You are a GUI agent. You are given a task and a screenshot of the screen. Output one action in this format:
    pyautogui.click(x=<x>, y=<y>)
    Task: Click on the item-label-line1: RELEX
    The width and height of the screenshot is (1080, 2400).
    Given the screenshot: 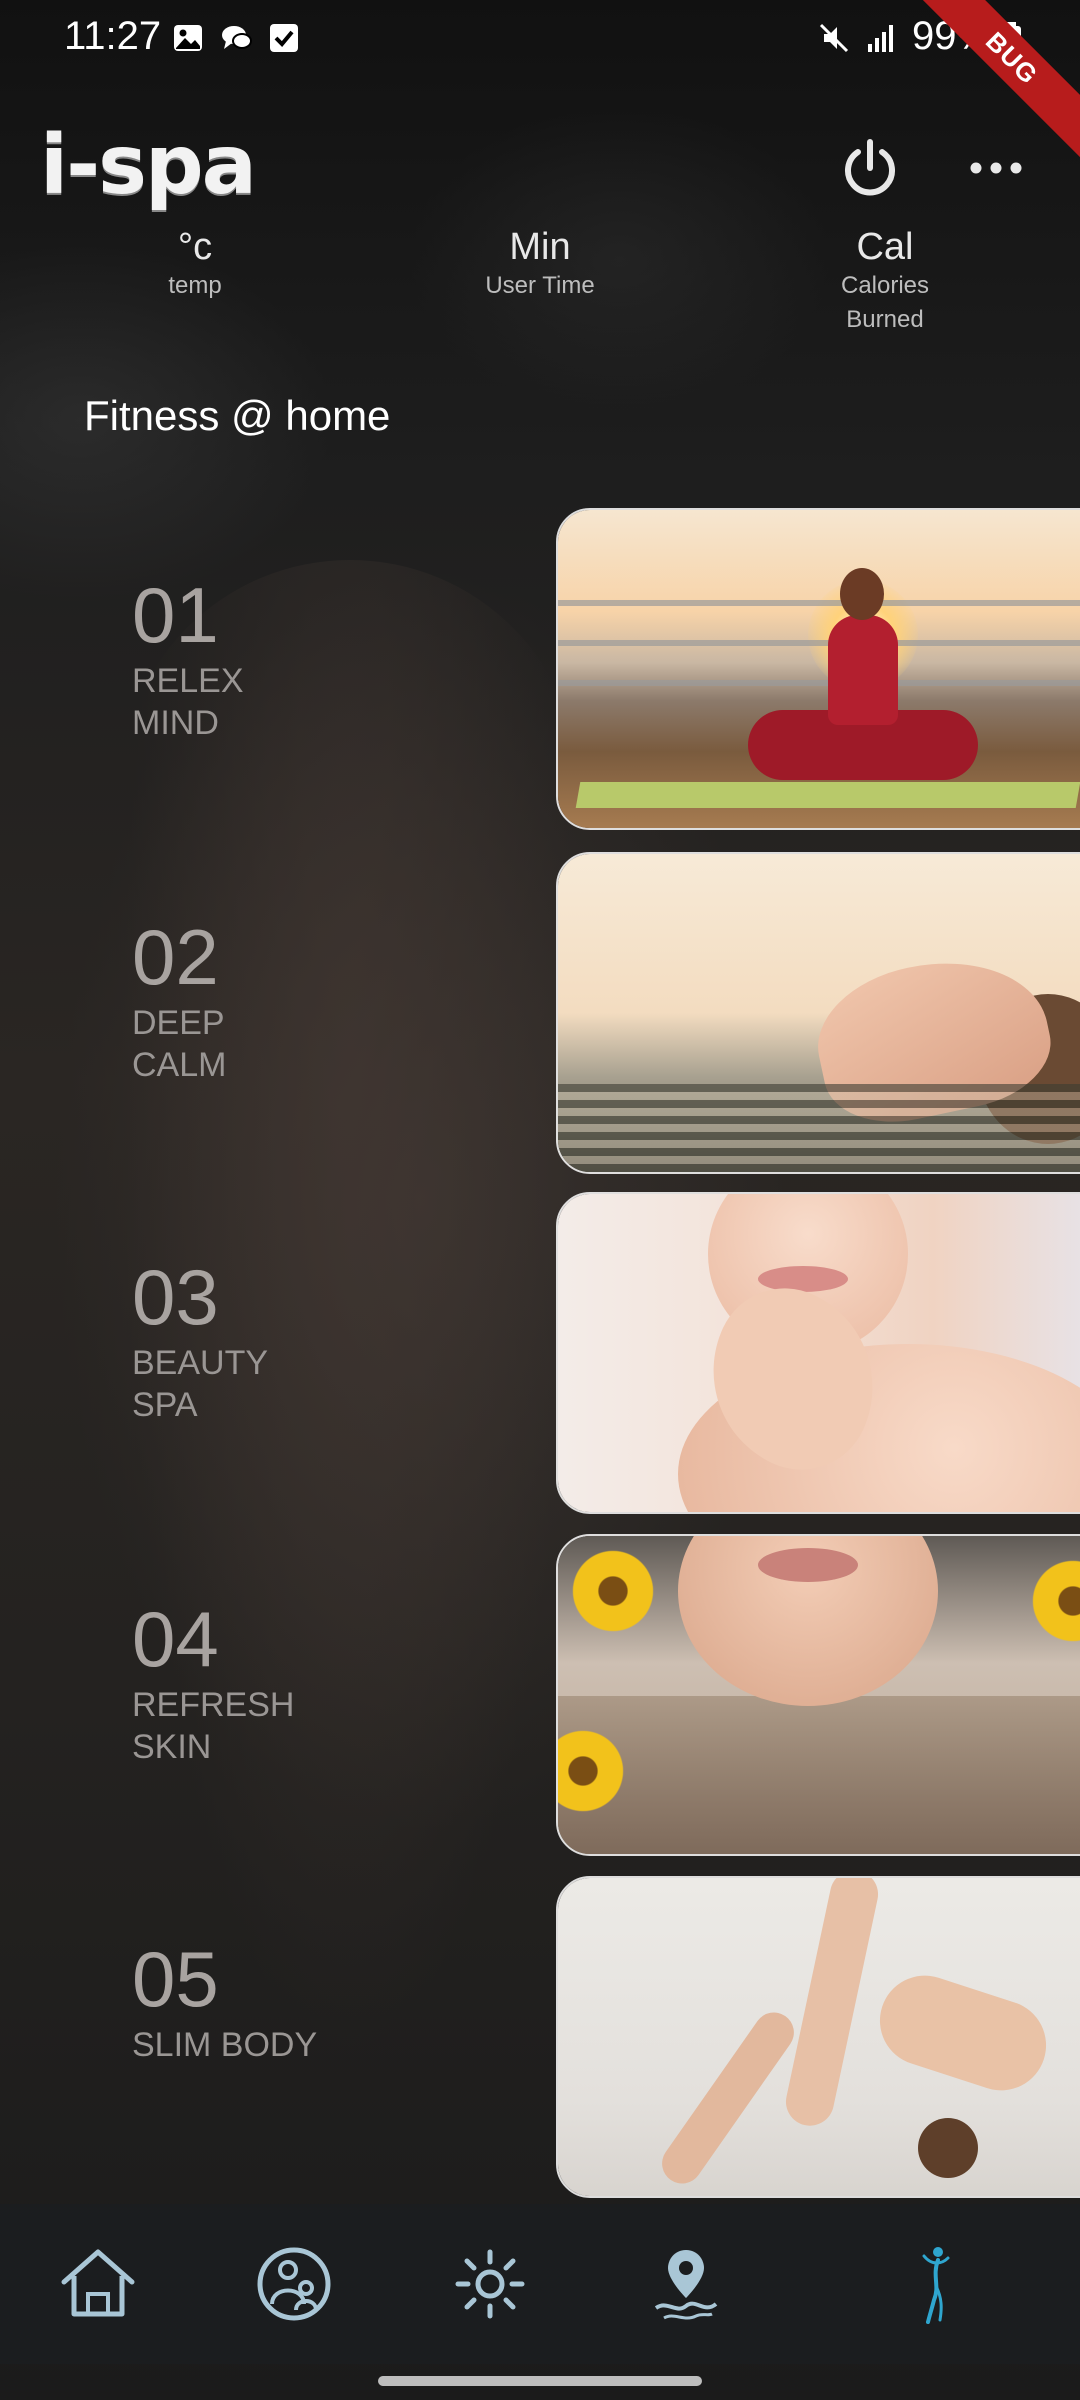 What is the action you would take?
    pyautogui.click(x=188, y=681)
    